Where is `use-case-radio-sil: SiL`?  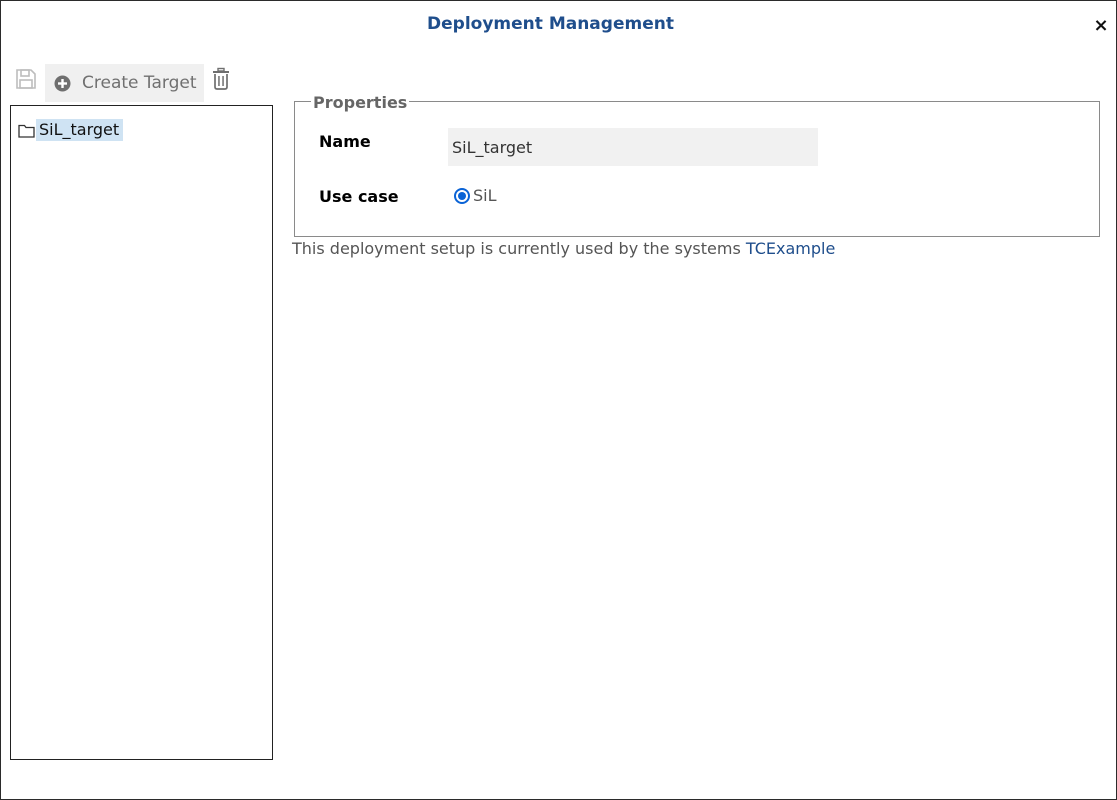
use-case-radio-sil: SiL is located at coordinates (475, 195).